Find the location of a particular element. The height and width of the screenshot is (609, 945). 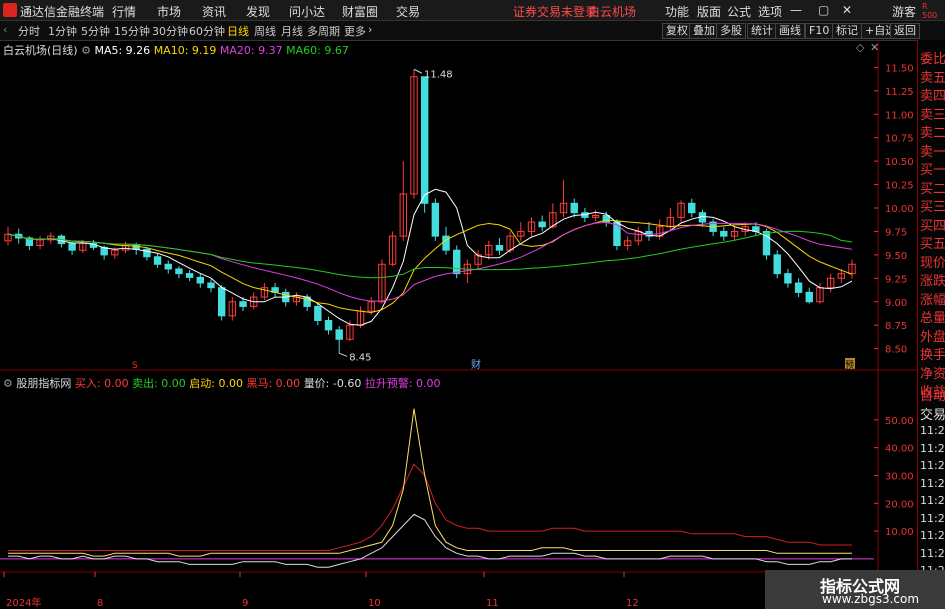

tab-1min: 1分钟 is located at coordinates (62, 31).